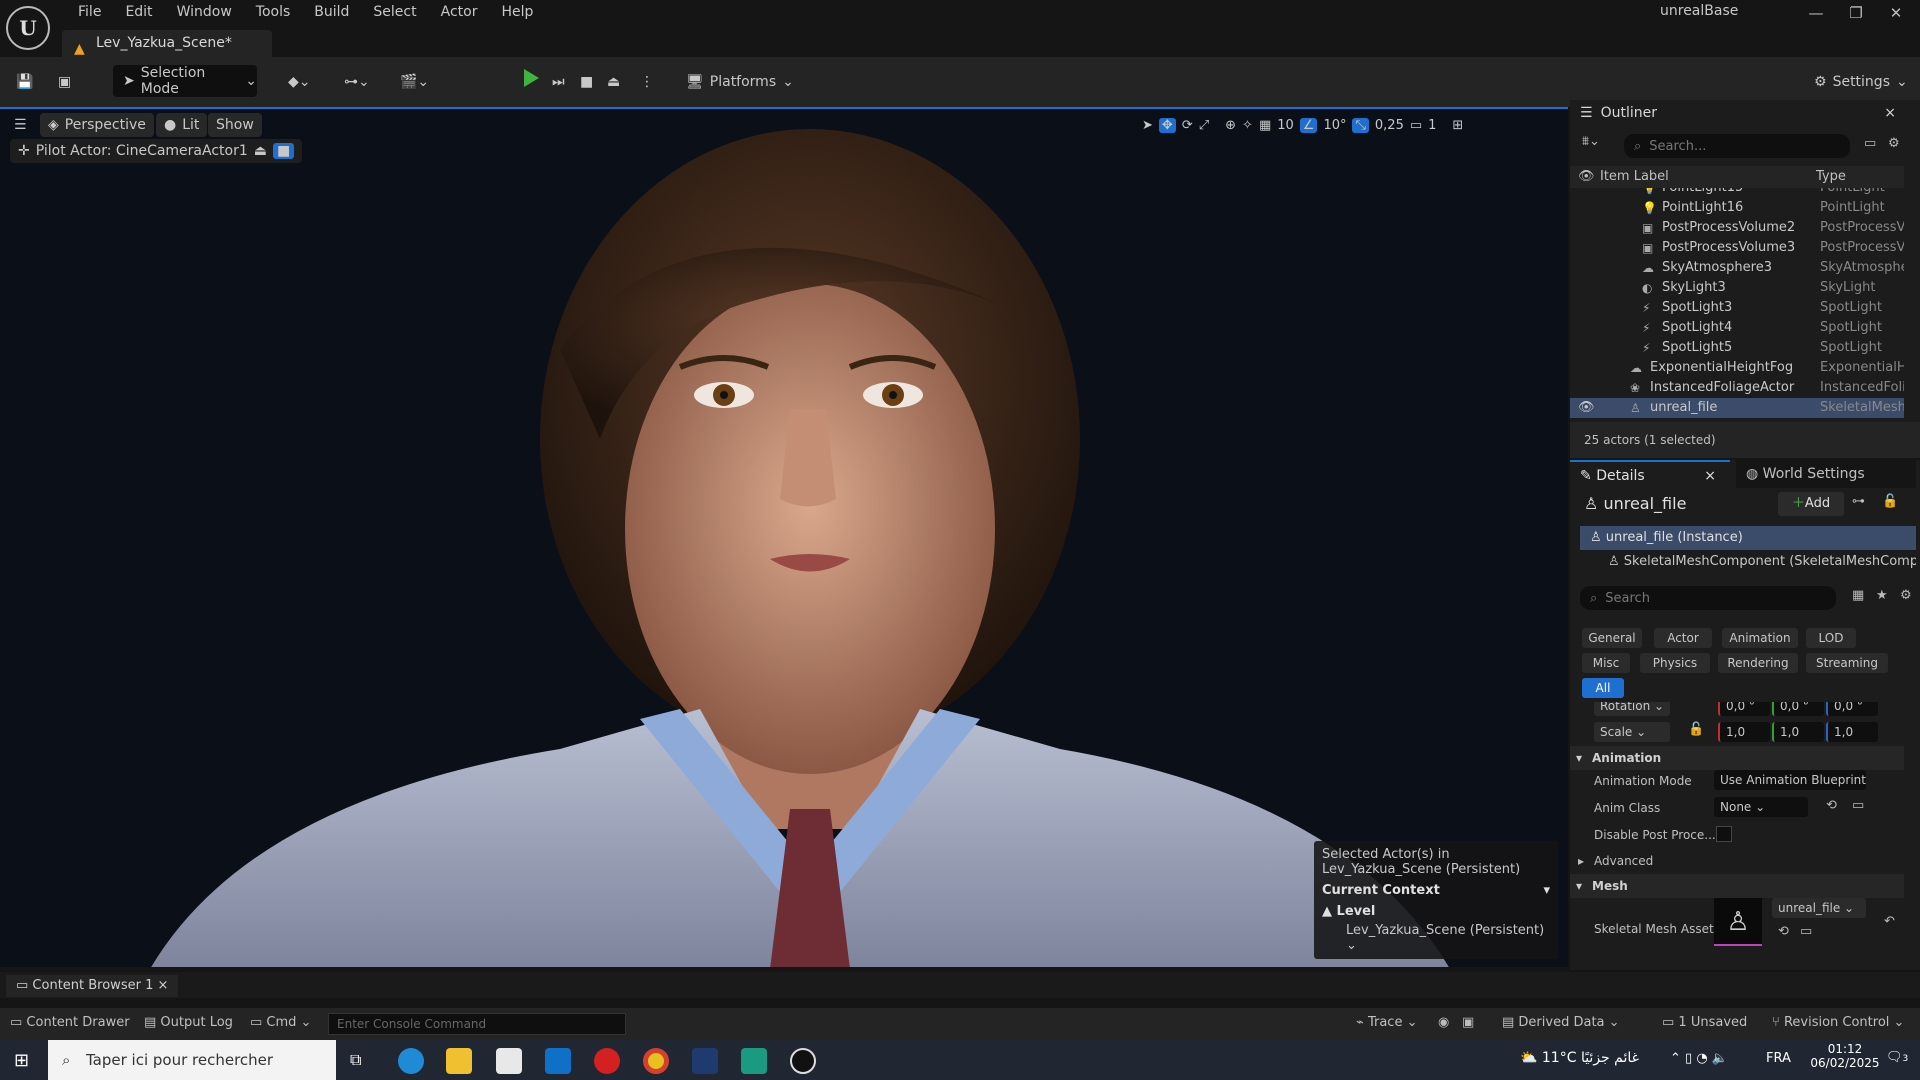  I want to click on unreal-taskbar-icon, so click(803, 1061).